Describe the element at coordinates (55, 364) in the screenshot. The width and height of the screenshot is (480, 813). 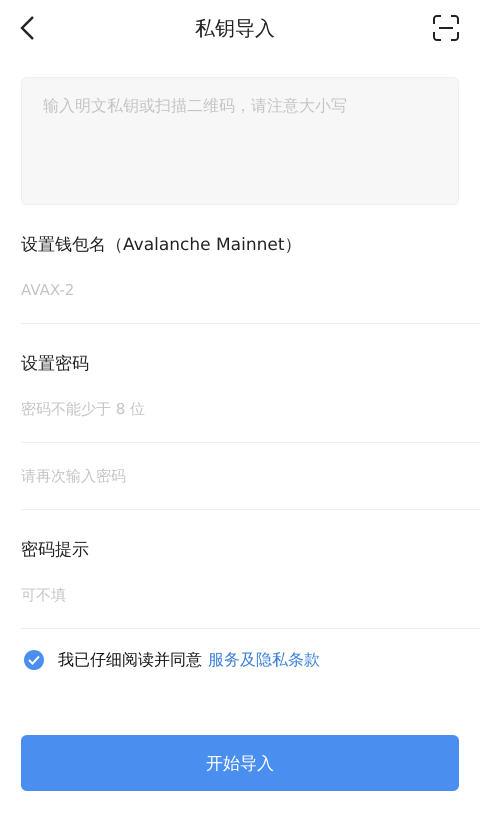
I see `section-label: 设置密码` at that location.